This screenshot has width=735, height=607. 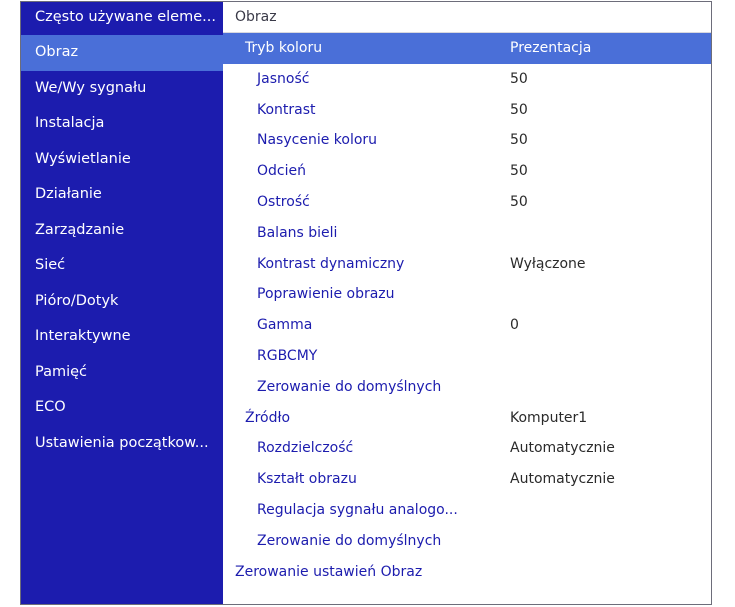 What do you see at coordinates (122, 231) in the screenshot?
I see `sidebar-item-zarzadzanie: Zarządzanie` at bounding box center [122, 231].